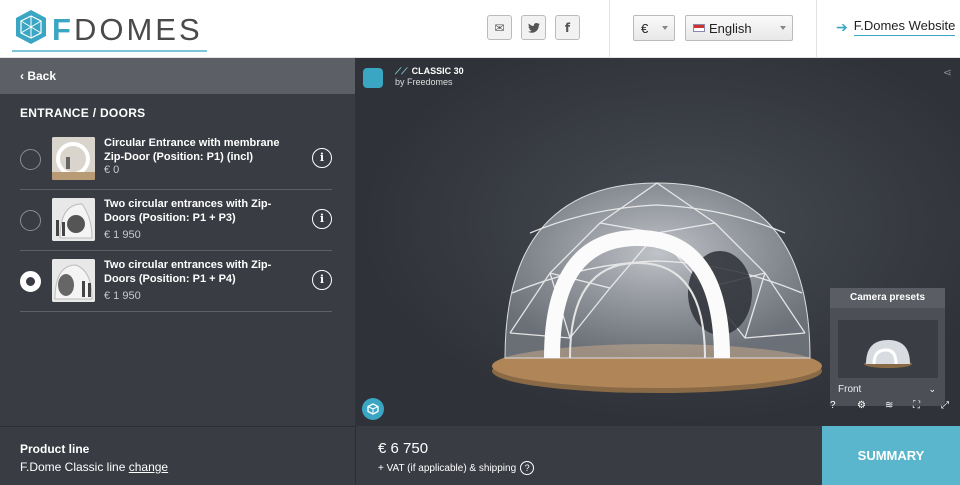  What do you see at coordinates (730, 28) in the screenshot?
I see `language-value: English` at bounding box center [730, 28].